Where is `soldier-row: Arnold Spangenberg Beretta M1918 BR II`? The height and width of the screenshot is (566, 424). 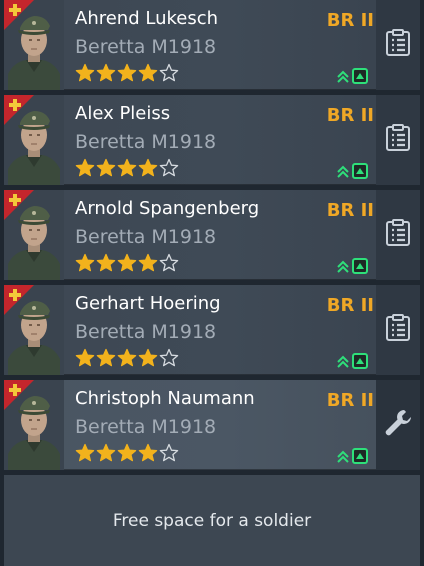
soldier-row: Arnold Spangenberg Beretta M1918 BR II is located at coordinates (190, 235).